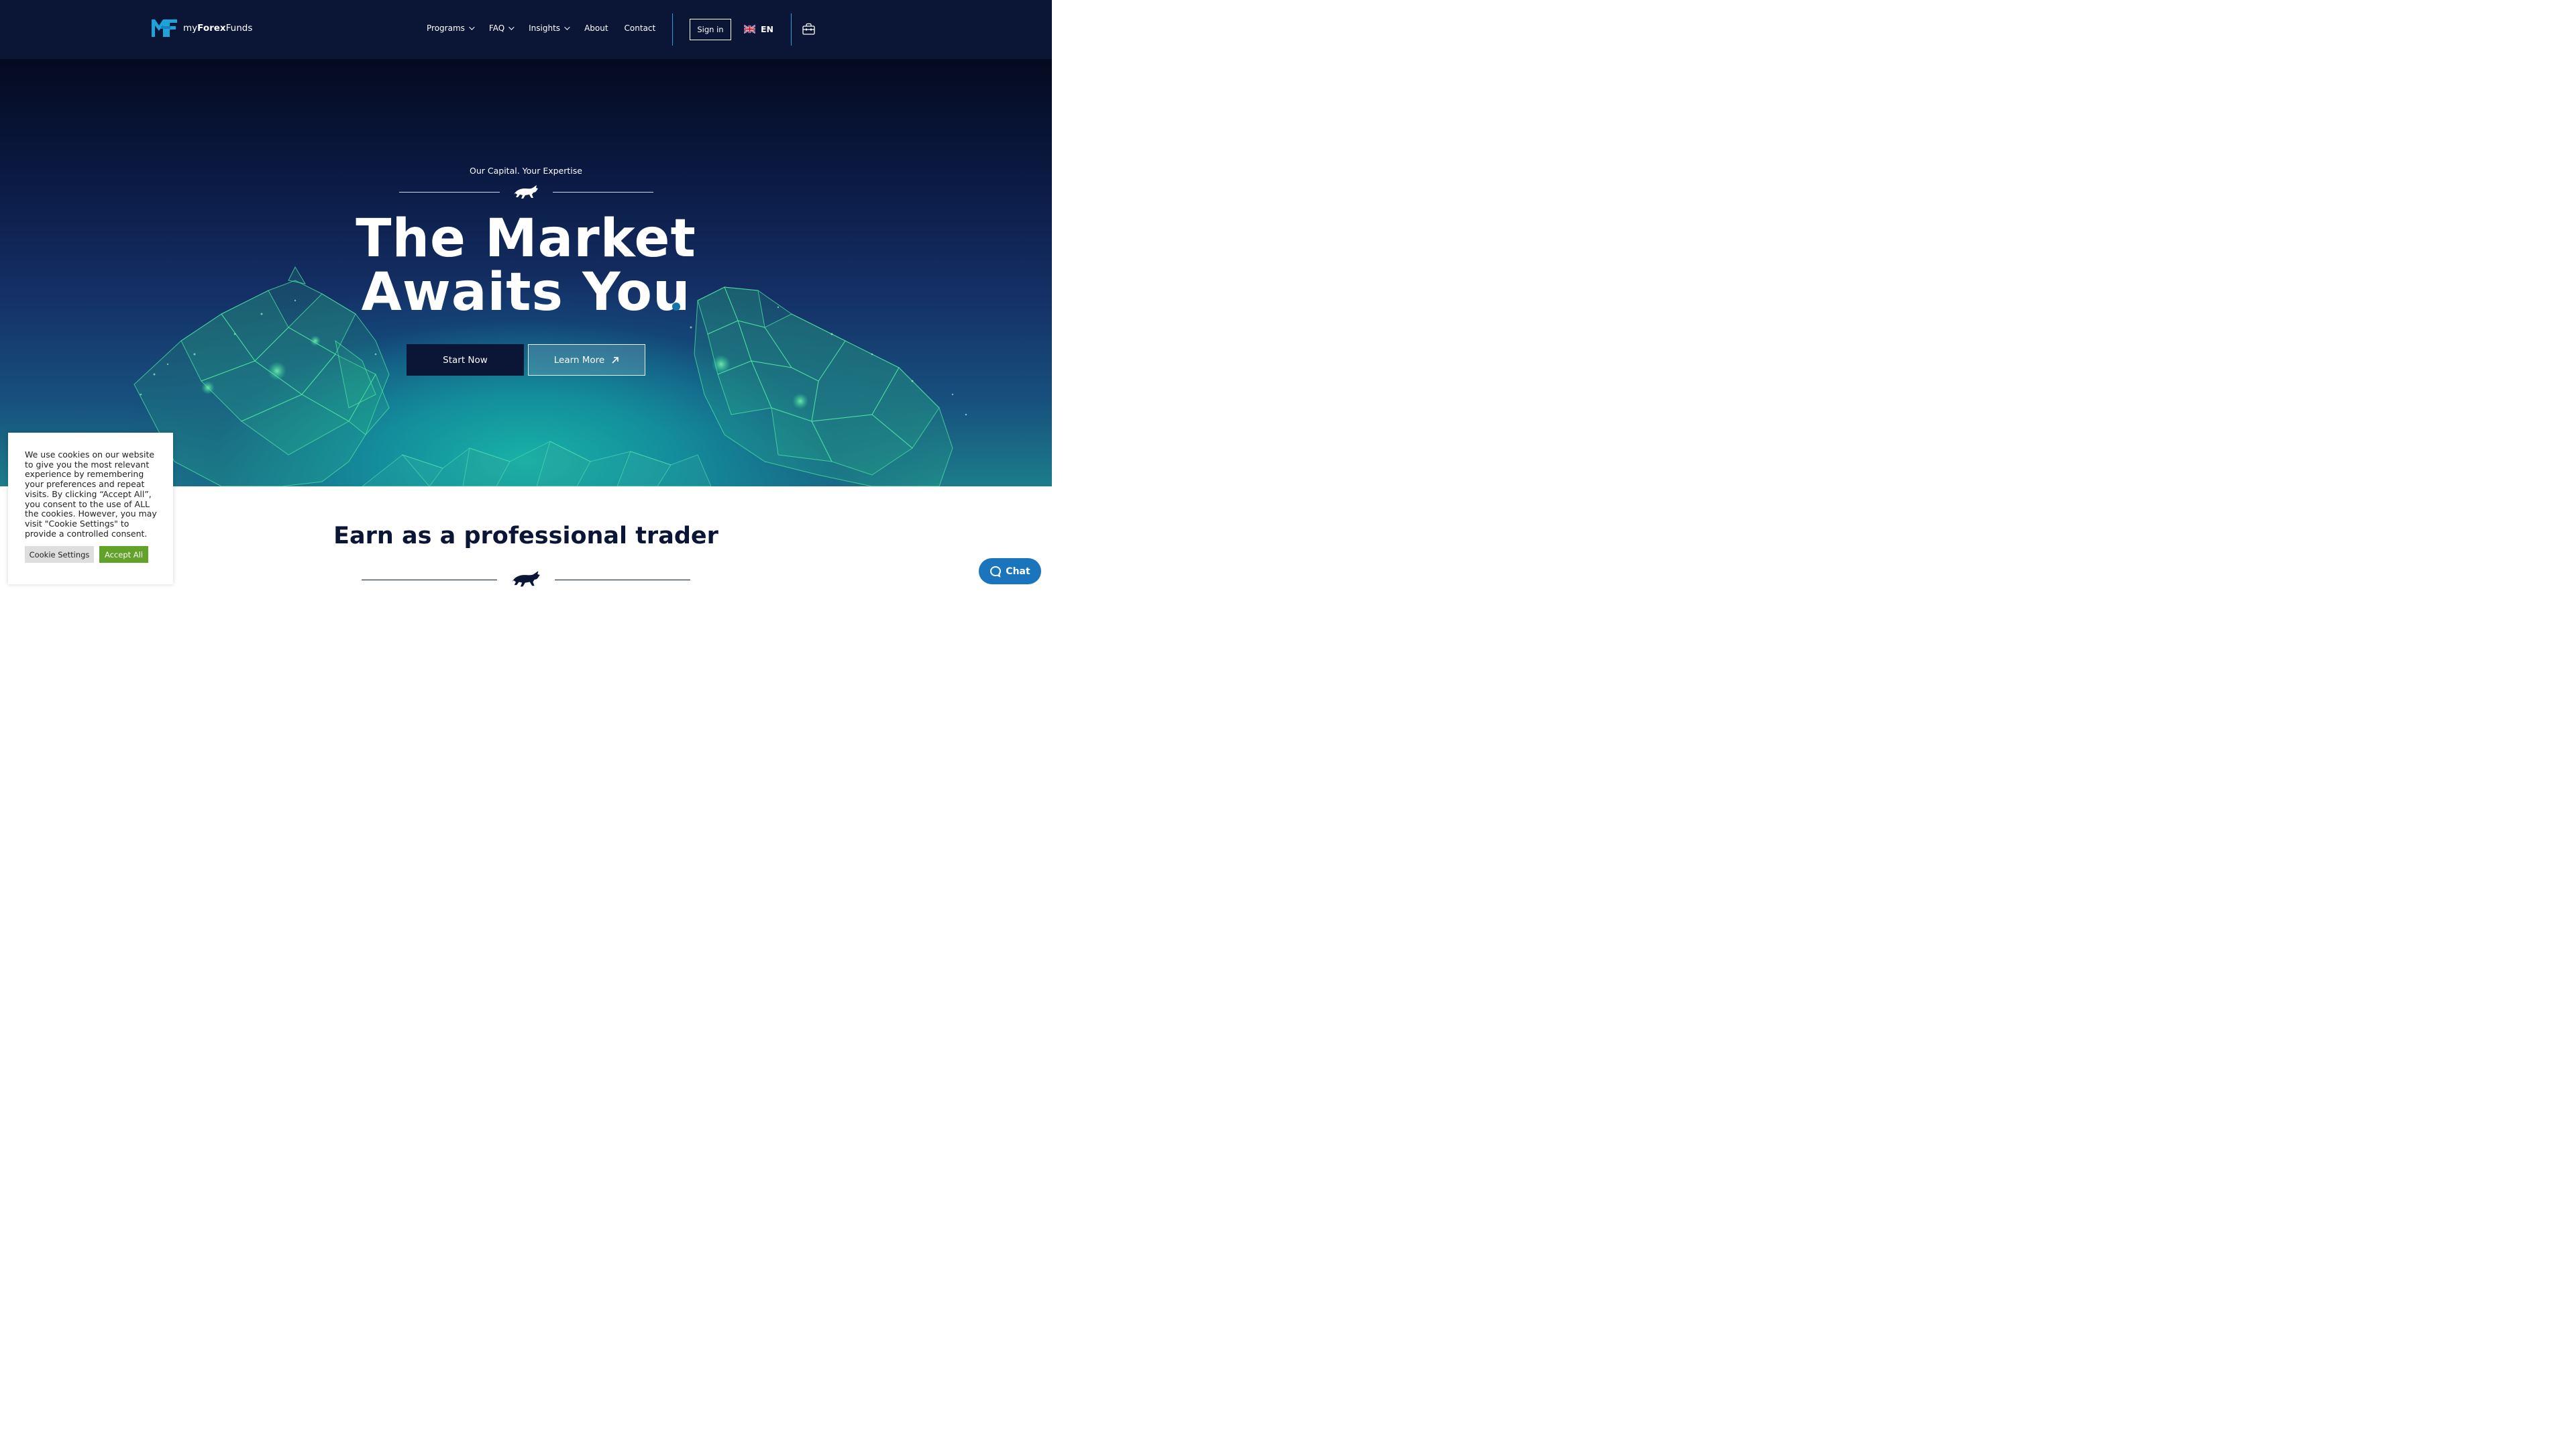 This screenshot has height=1449, width=2576. Describe the element at coordinates (123, 554) in the screenshot. I see `accept-all-button: Accept All` at that location.